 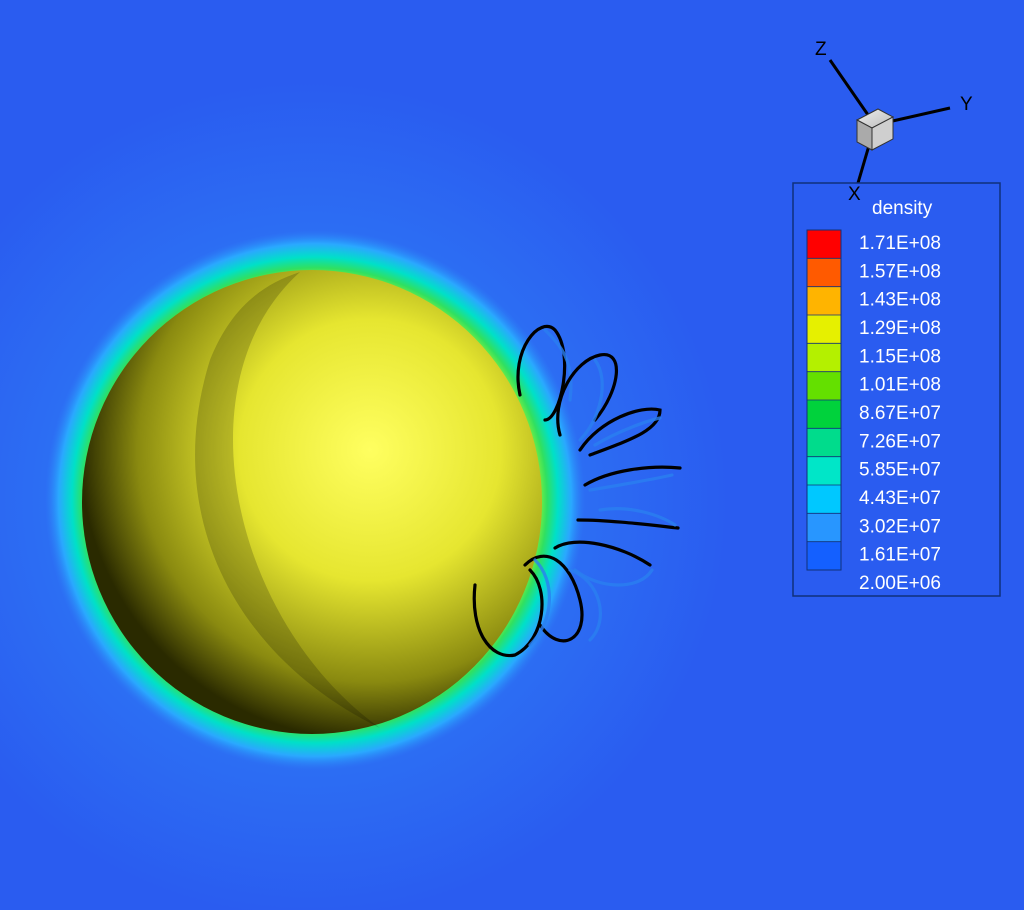 I want to click on legend-level-label: 1.71E+08, so click(x=900, y=243).